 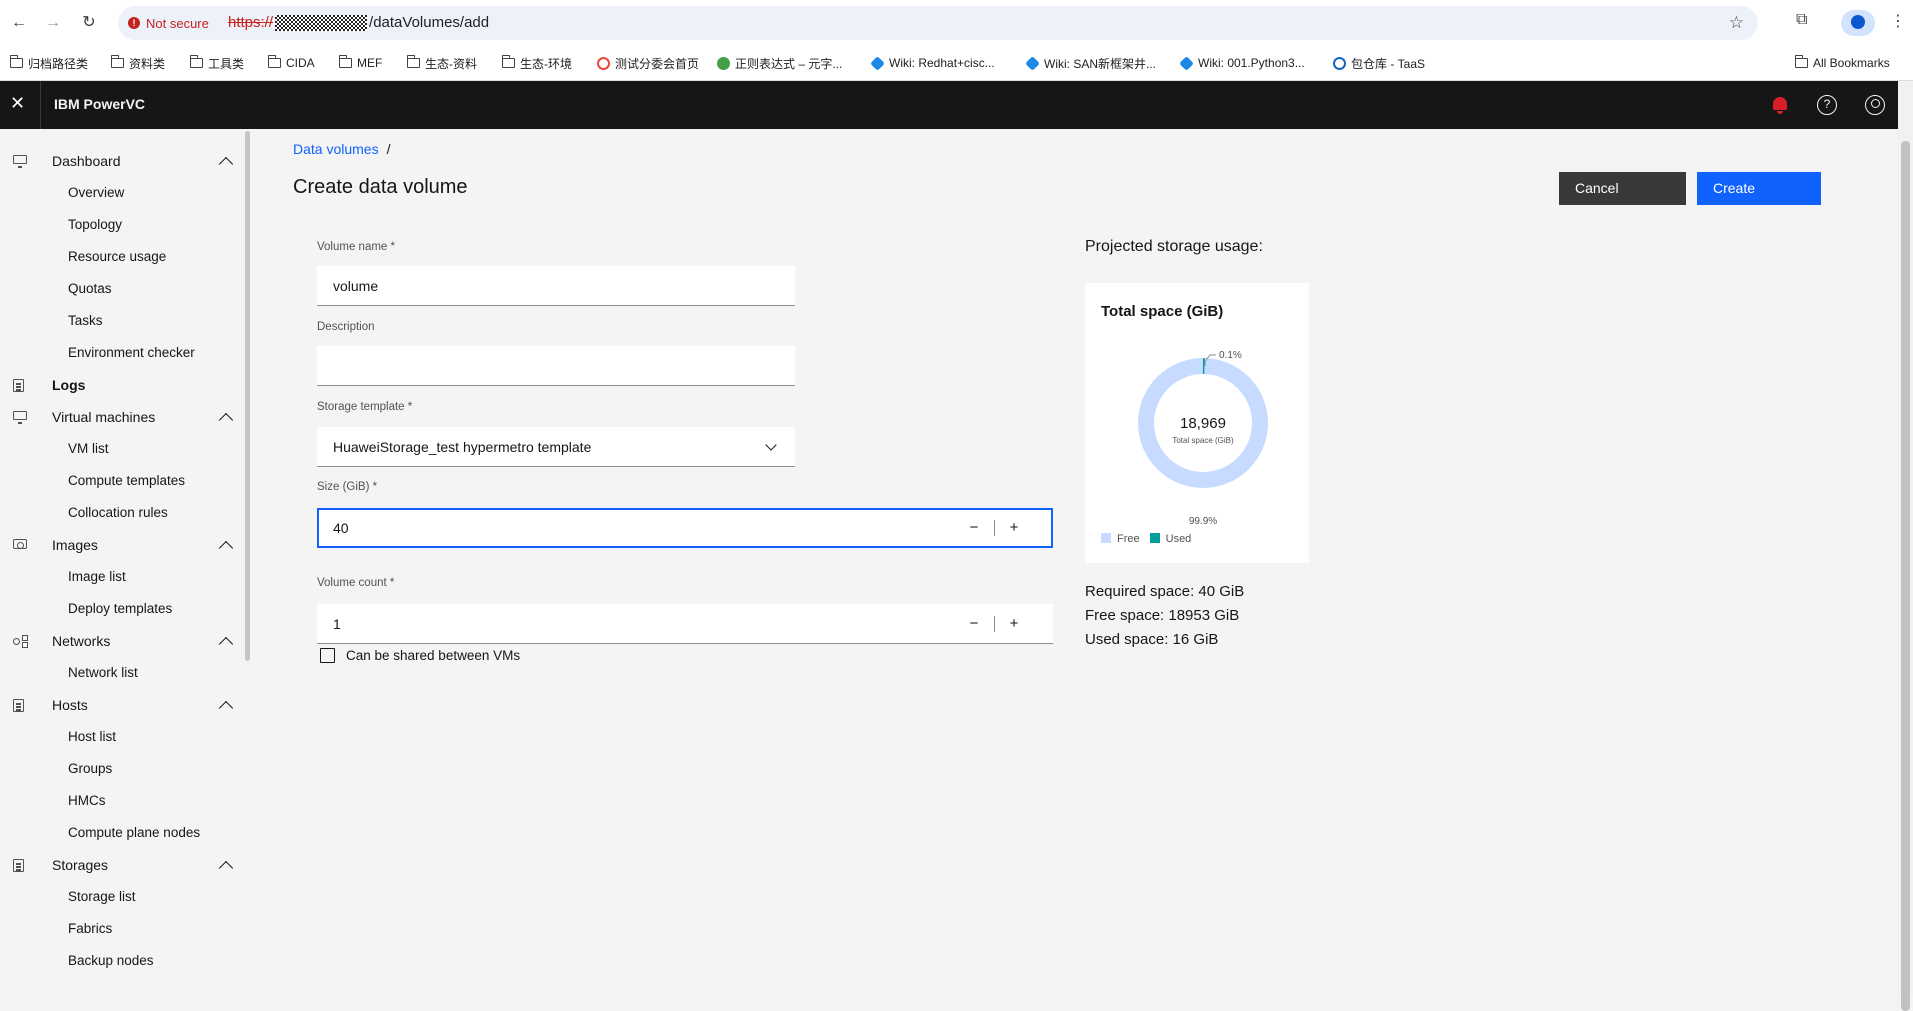 I want to click on camera-icon, so click(x=20, y=544).